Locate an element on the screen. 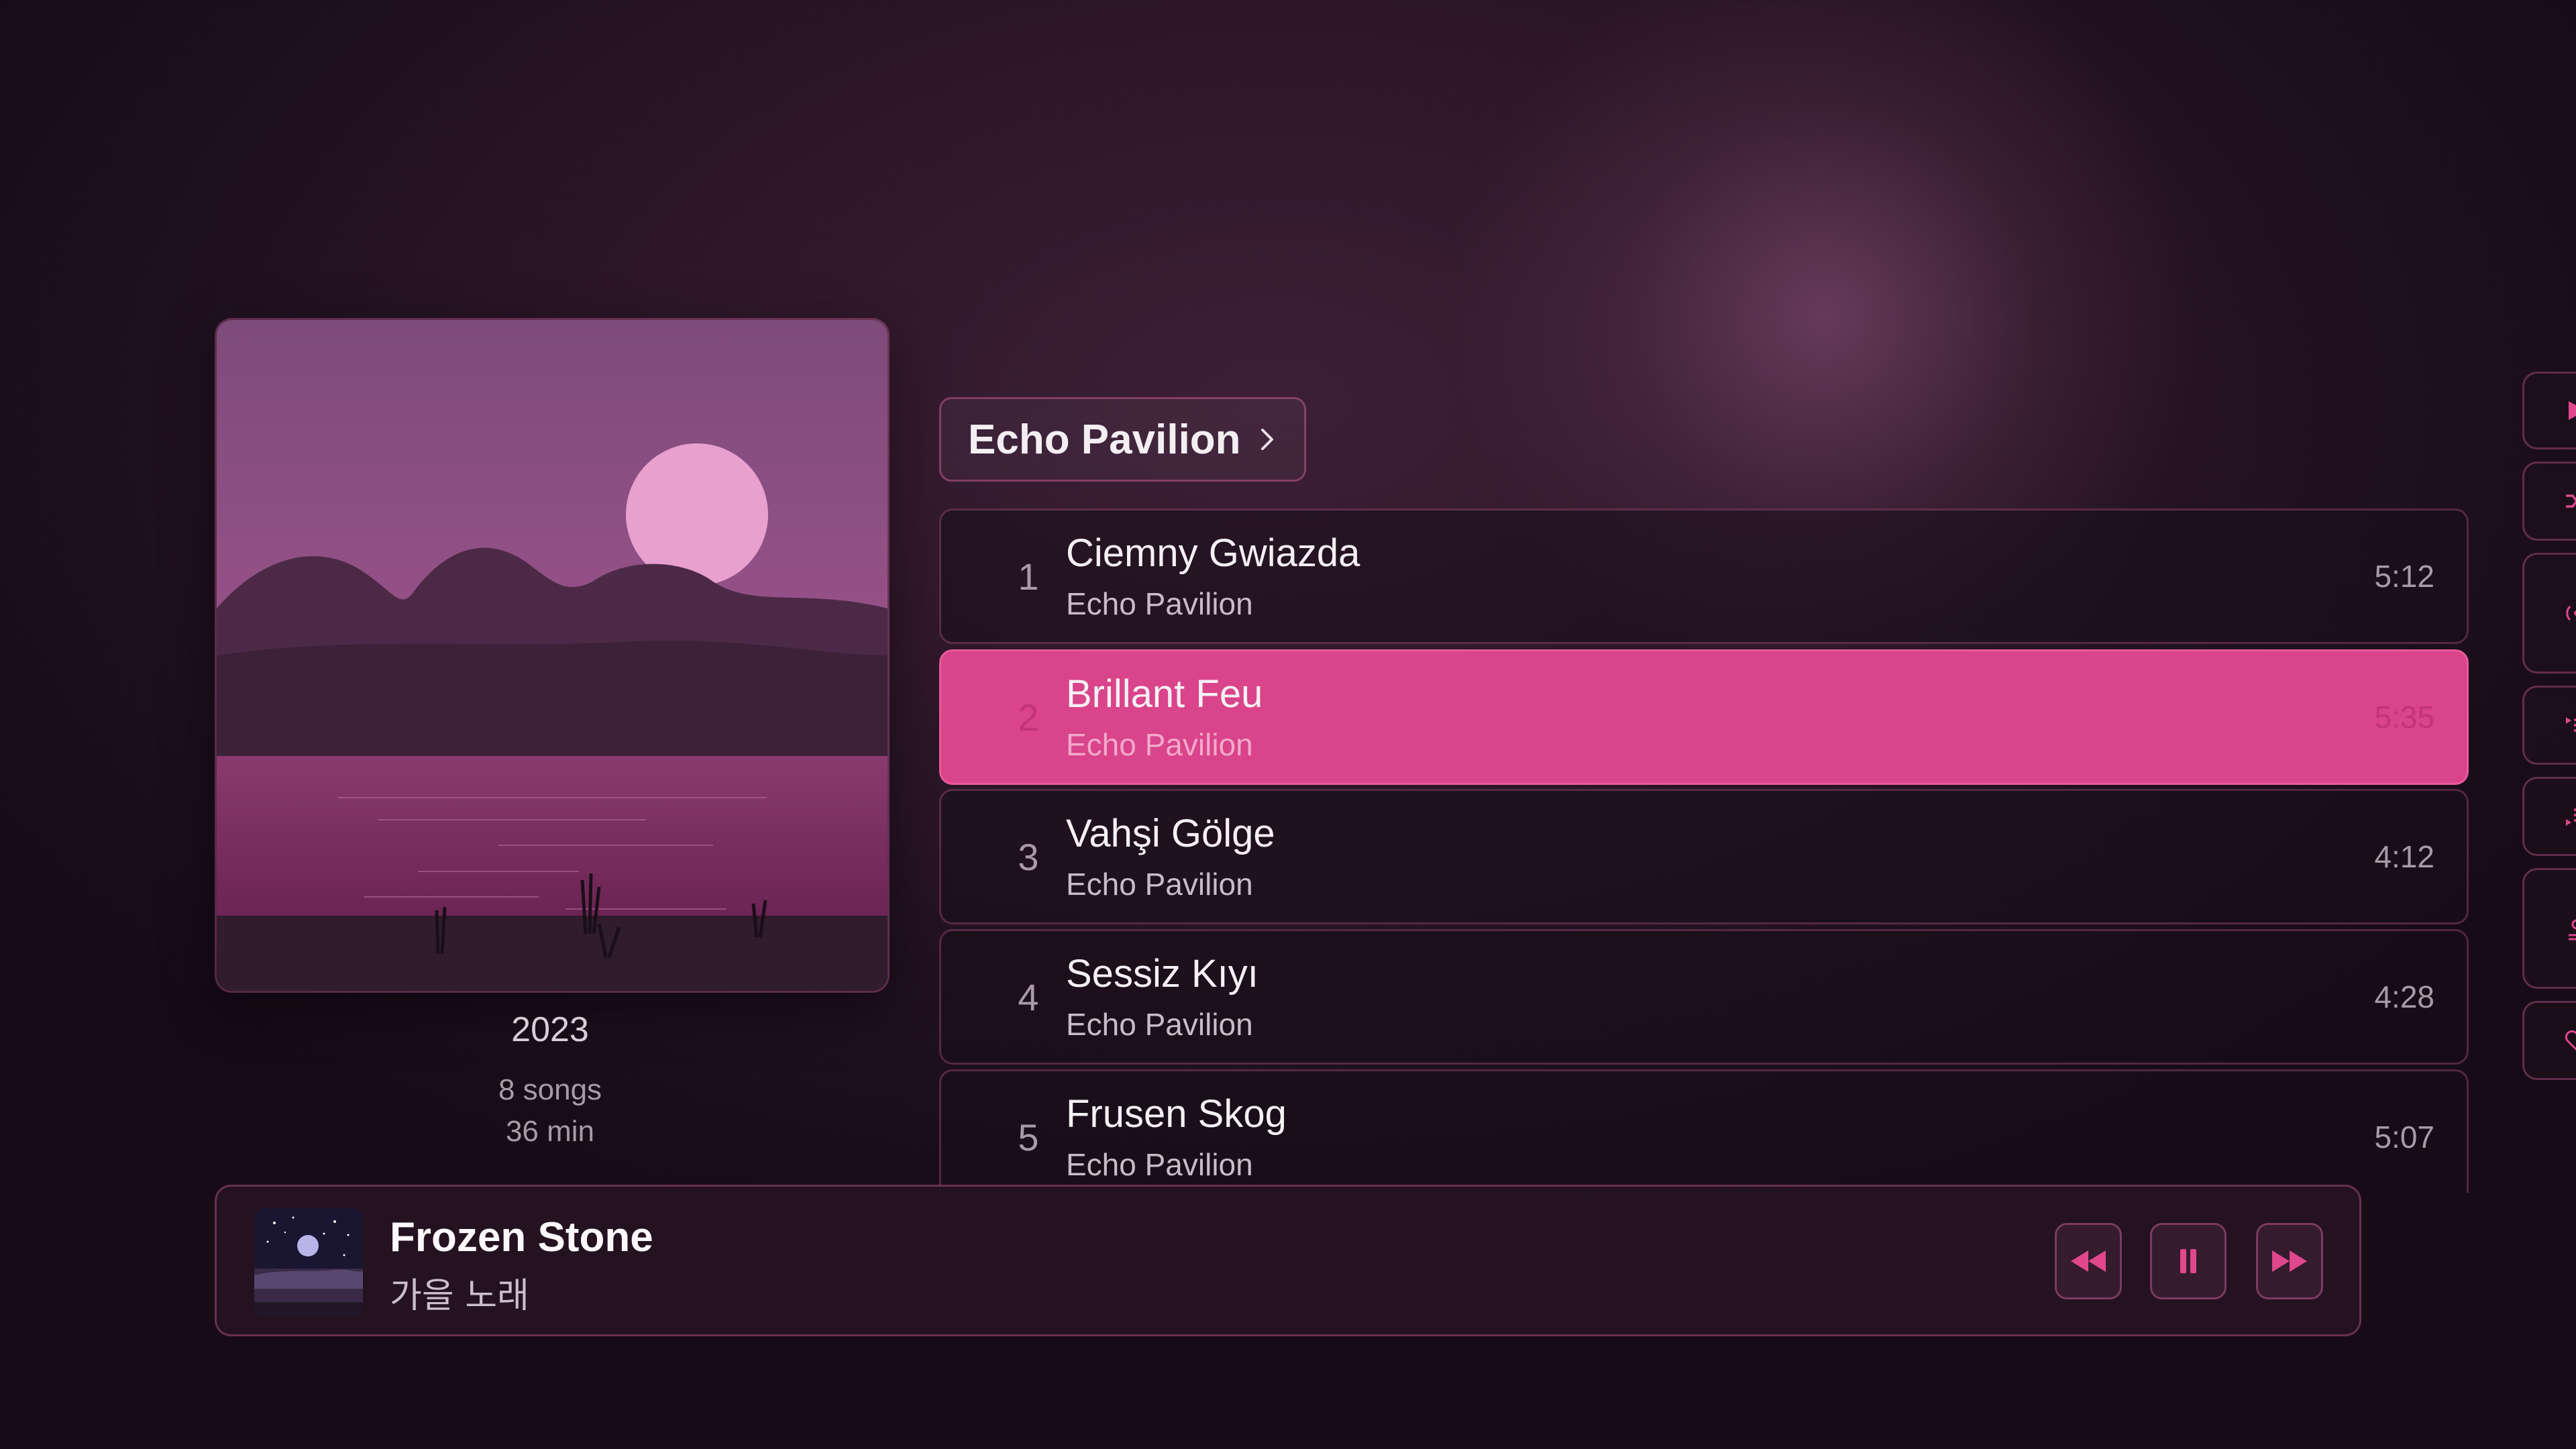 The width and height of the screenshot is (2576, 1449). pause-icon is located at coordinates (2188, 1261).